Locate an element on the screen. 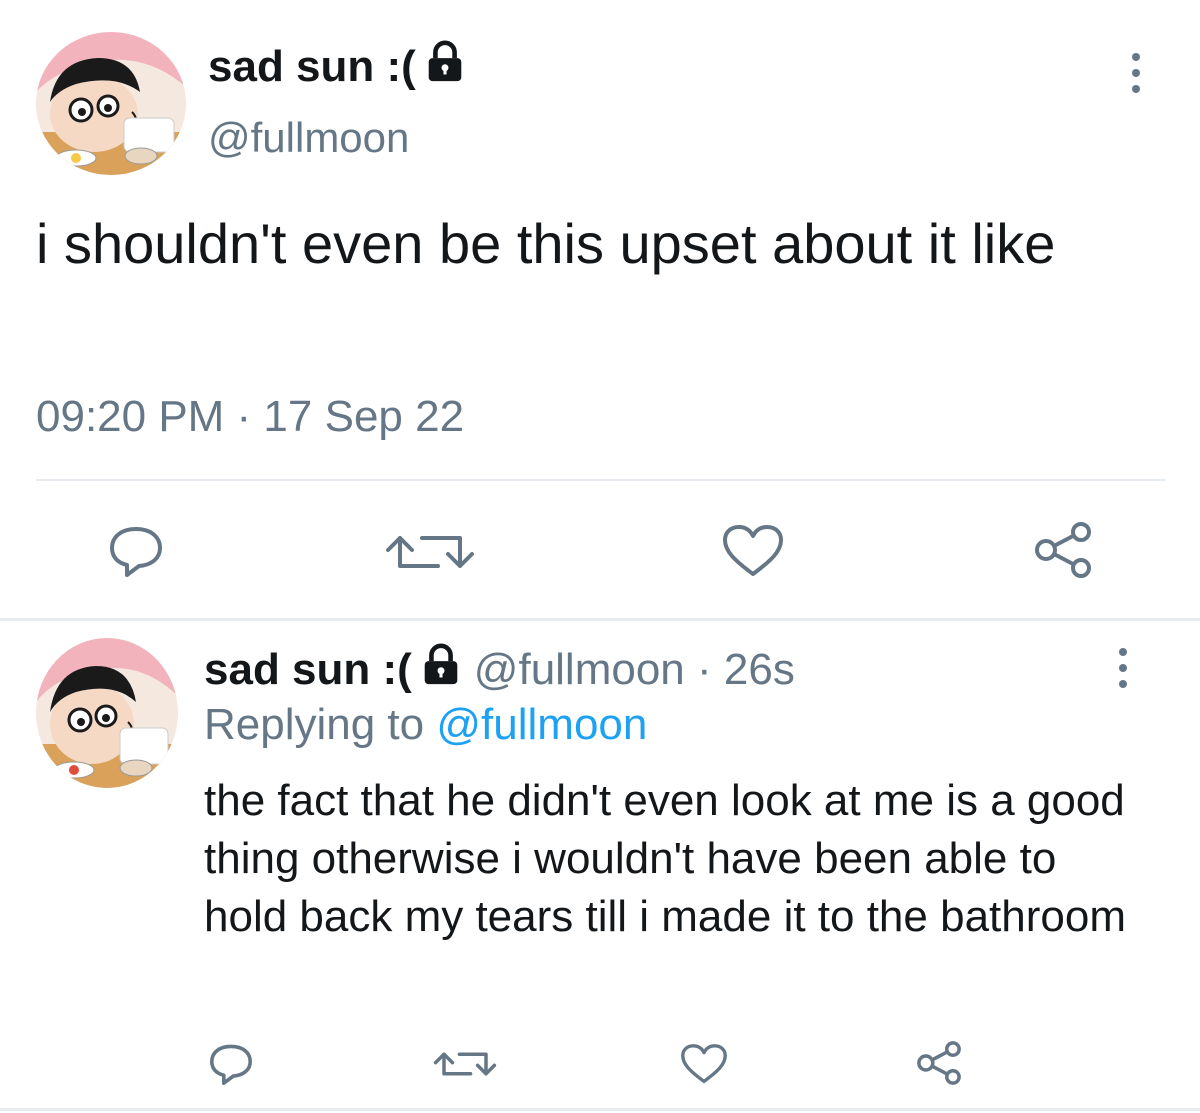 The height and width of the screenshot is (1113, 1200). timestamp: 09:20 PM · 17 Sep 22 is located at coordinates (250, 417).